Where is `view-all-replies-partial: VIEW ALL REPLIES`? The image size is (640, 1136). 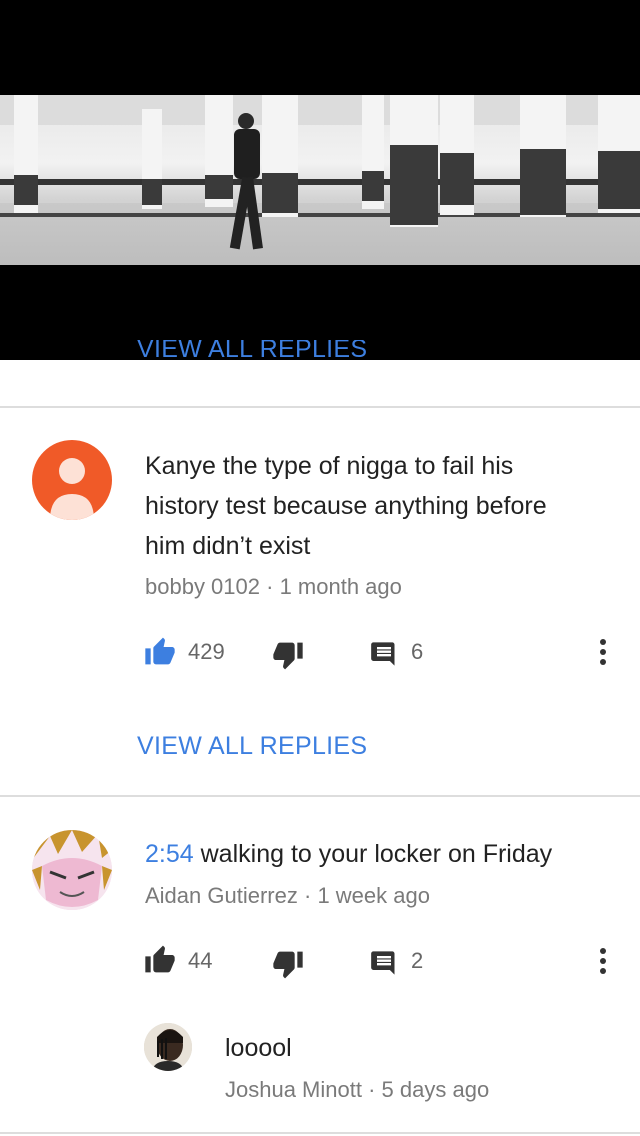
view-all-replies-partial: VIEW ALL REPLIES is located at coordinates (252, 350).